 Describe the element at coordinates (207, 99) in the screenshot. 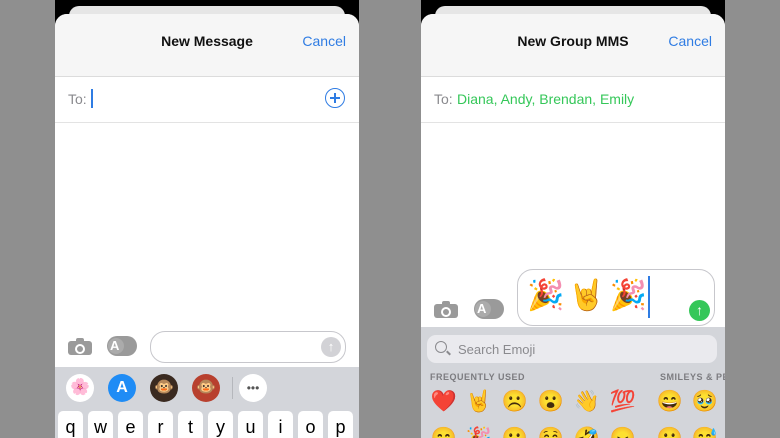

I see `to-field: To:` at that location.